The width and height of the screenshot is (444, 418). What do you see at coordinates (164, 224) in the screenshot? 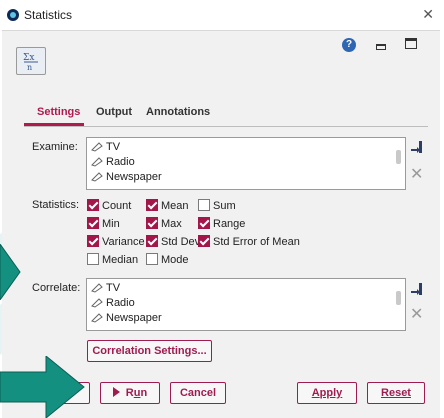
I see `checkbox-max: Max` at bounding box center [164, 224].